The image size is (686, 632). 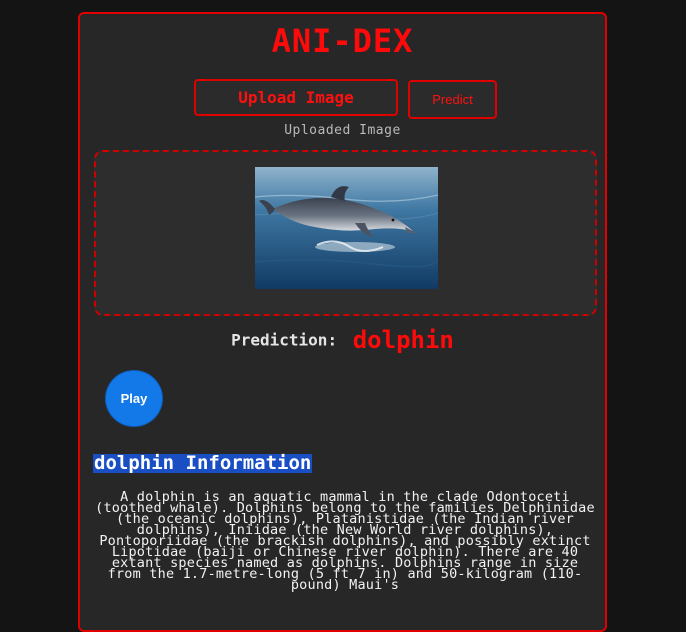 What do you see at coordinates (342, 130) in the screenshot?
I see `uploaded-image-label: Uploaded Image` at bounding box center [342, 130].